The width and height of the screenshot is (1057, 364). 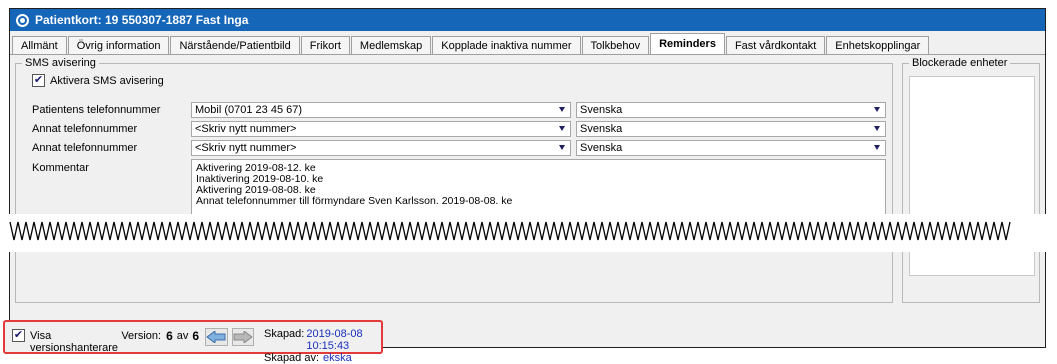 I want to click on other-phone-value-2: <Skriv nytt nummer>, so click(x=246, y=148).